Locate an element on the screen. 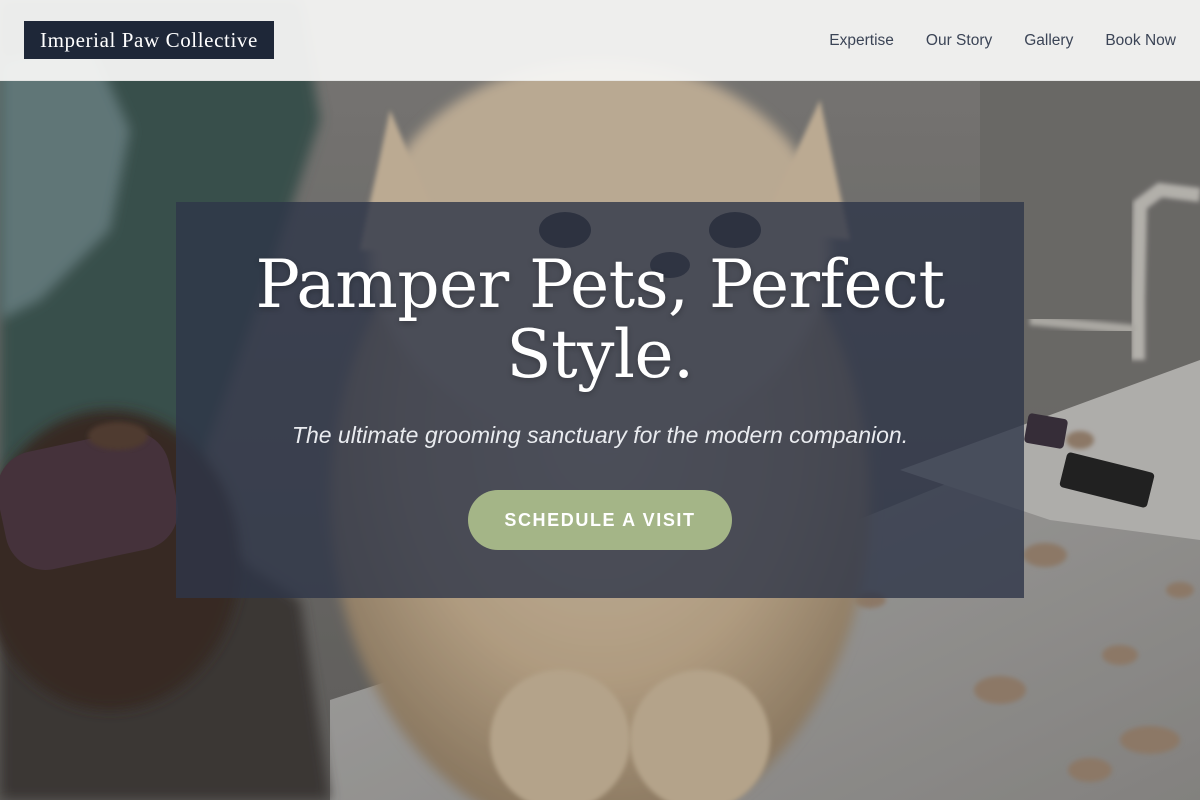  nav-link-book-now: Book Now is located at coordinates (1140, 41).